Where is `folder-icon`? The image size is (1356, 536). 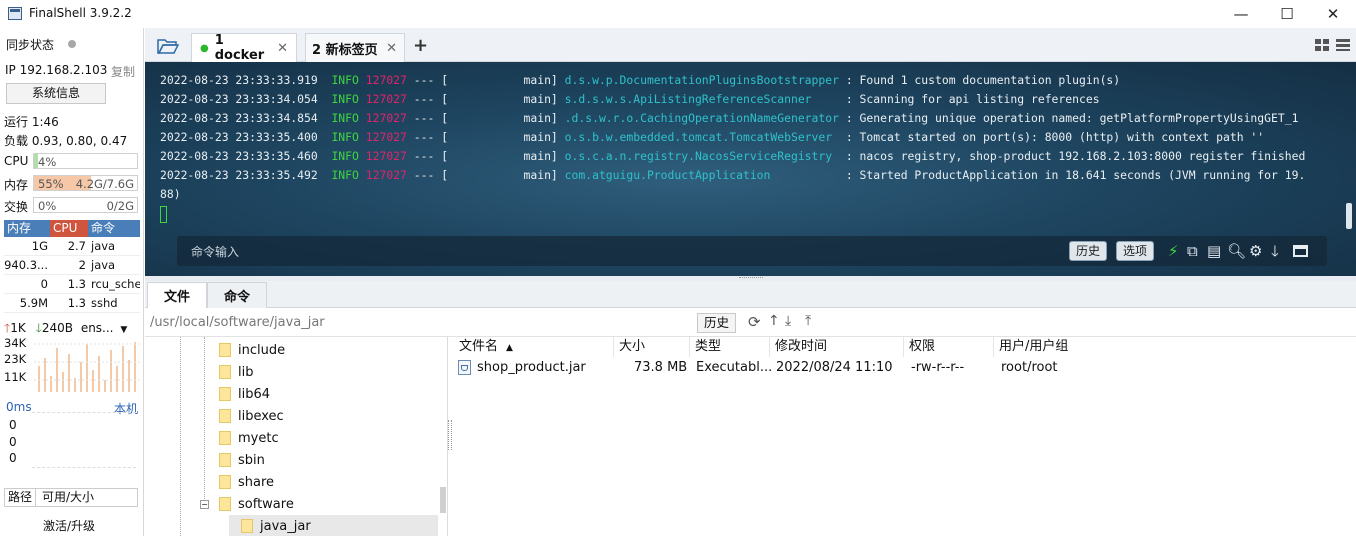
folder-icon is located at coordinates (247, 526).